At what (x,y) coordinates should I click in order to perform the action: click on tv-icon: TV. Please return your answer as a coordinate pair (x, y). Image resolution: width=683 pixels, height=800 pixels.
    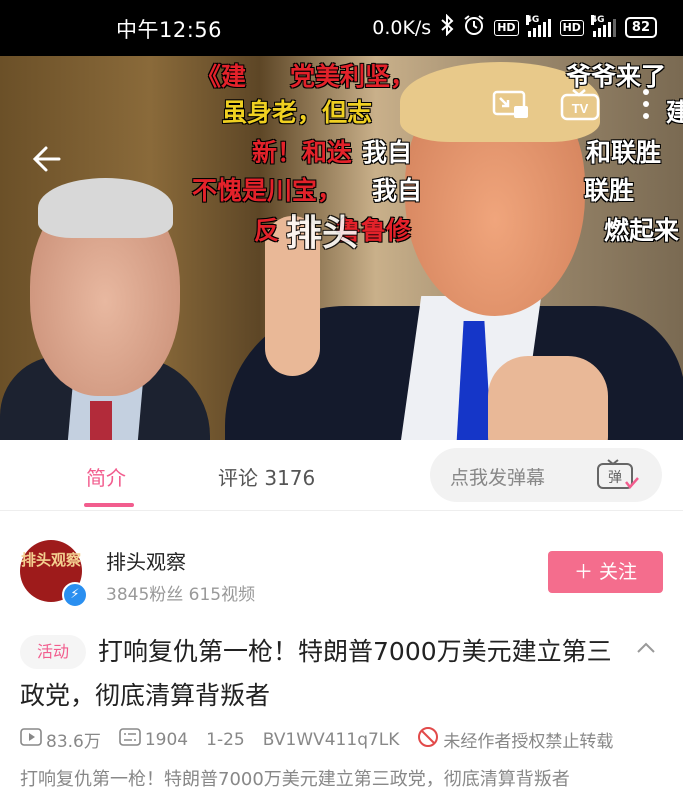
    Looking at the image, I should click on (580, 105).